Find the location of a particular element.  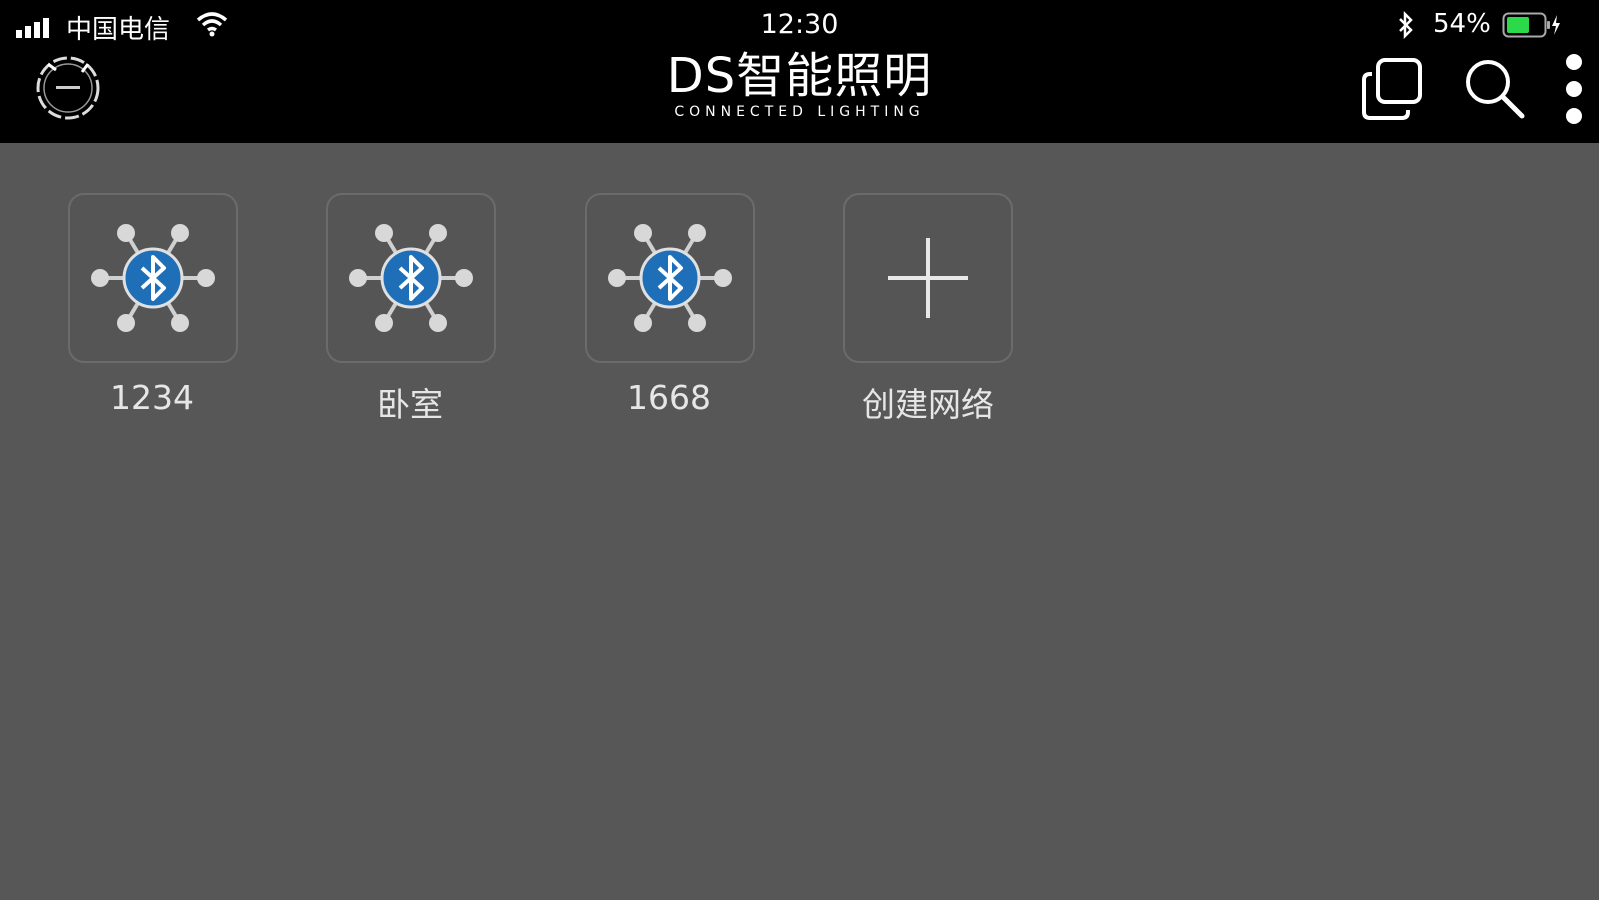

status-time: 12:30 is located at coordinates (799, 24).